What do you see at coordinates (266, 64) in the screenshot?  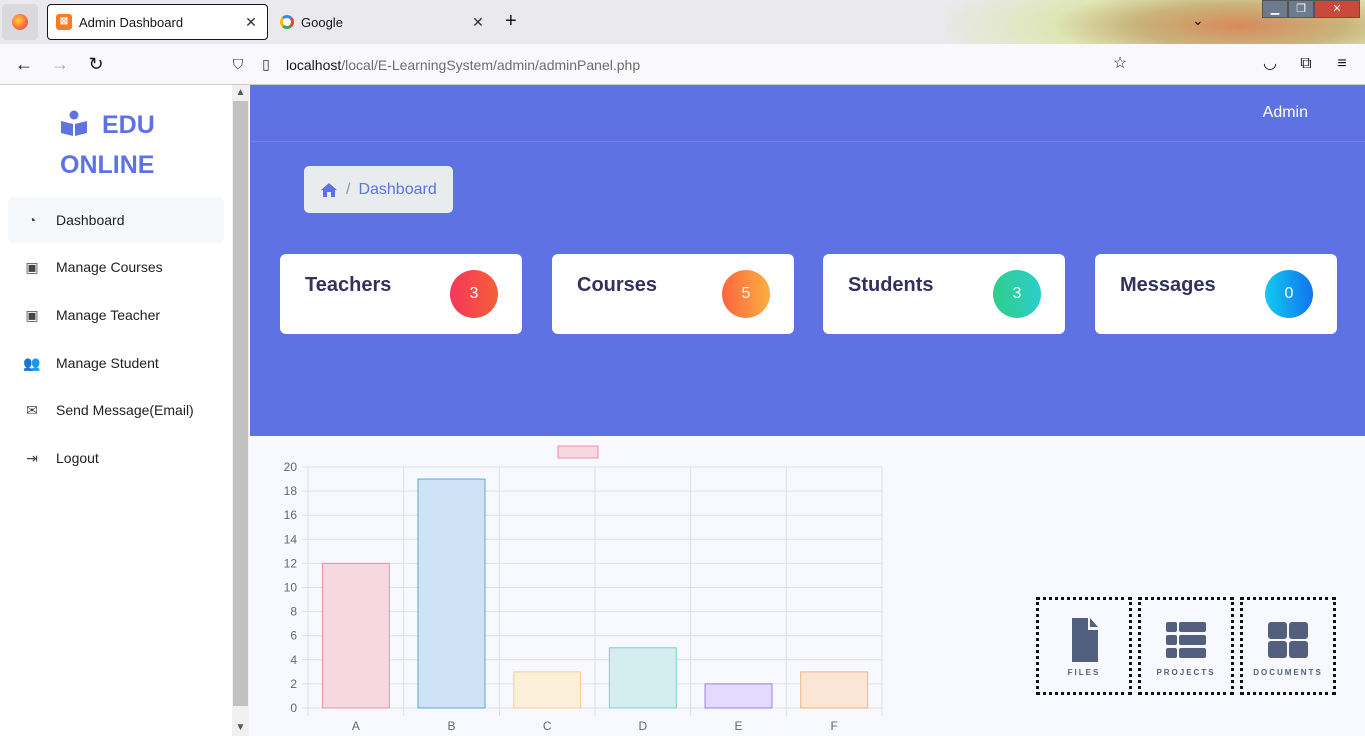 I see `page-icon: ▯` at bounding box center [266, 64].